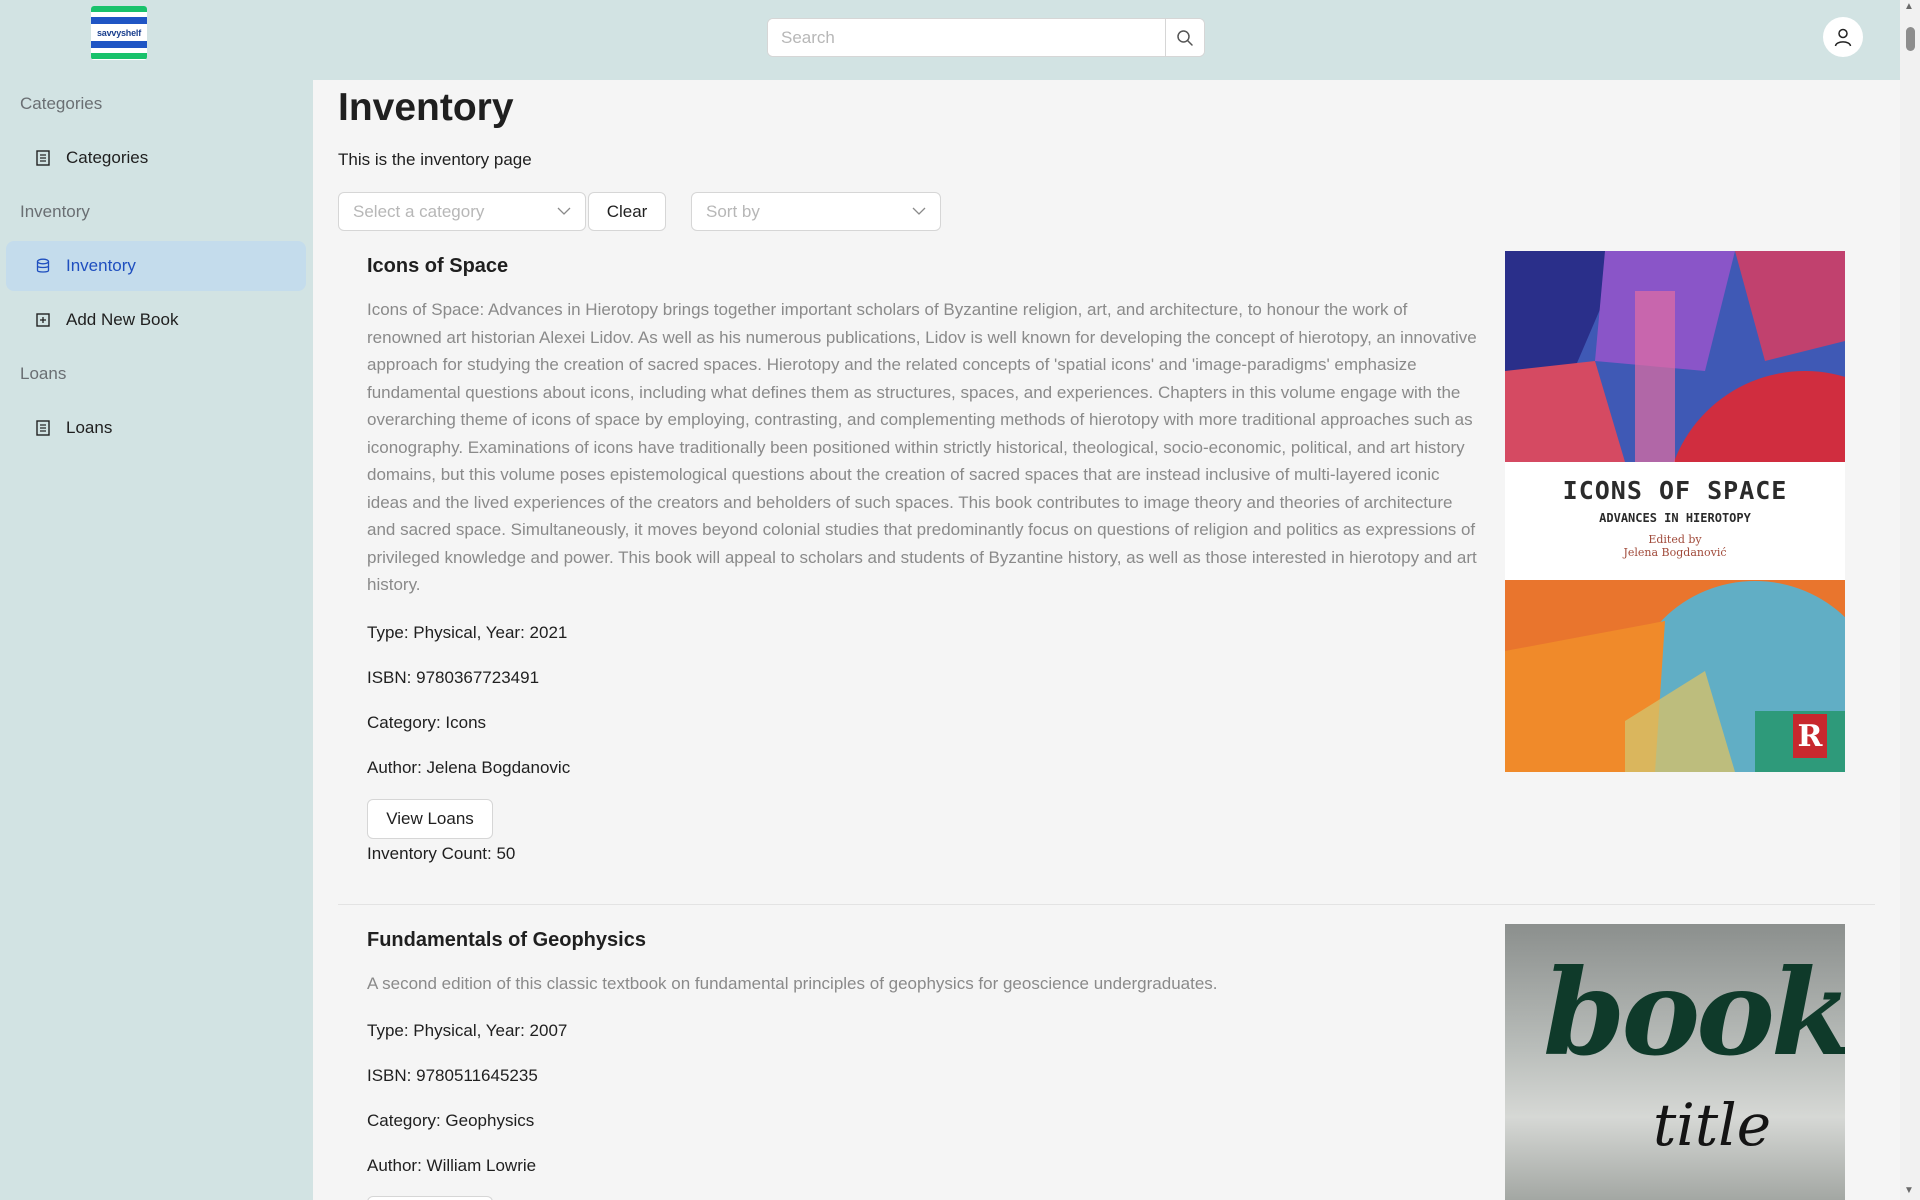  What do you see at coordinates (55, 211) in the screenshot?
I see `sidebar-group-inventory: Inventory` at bounding box center [55, 211].